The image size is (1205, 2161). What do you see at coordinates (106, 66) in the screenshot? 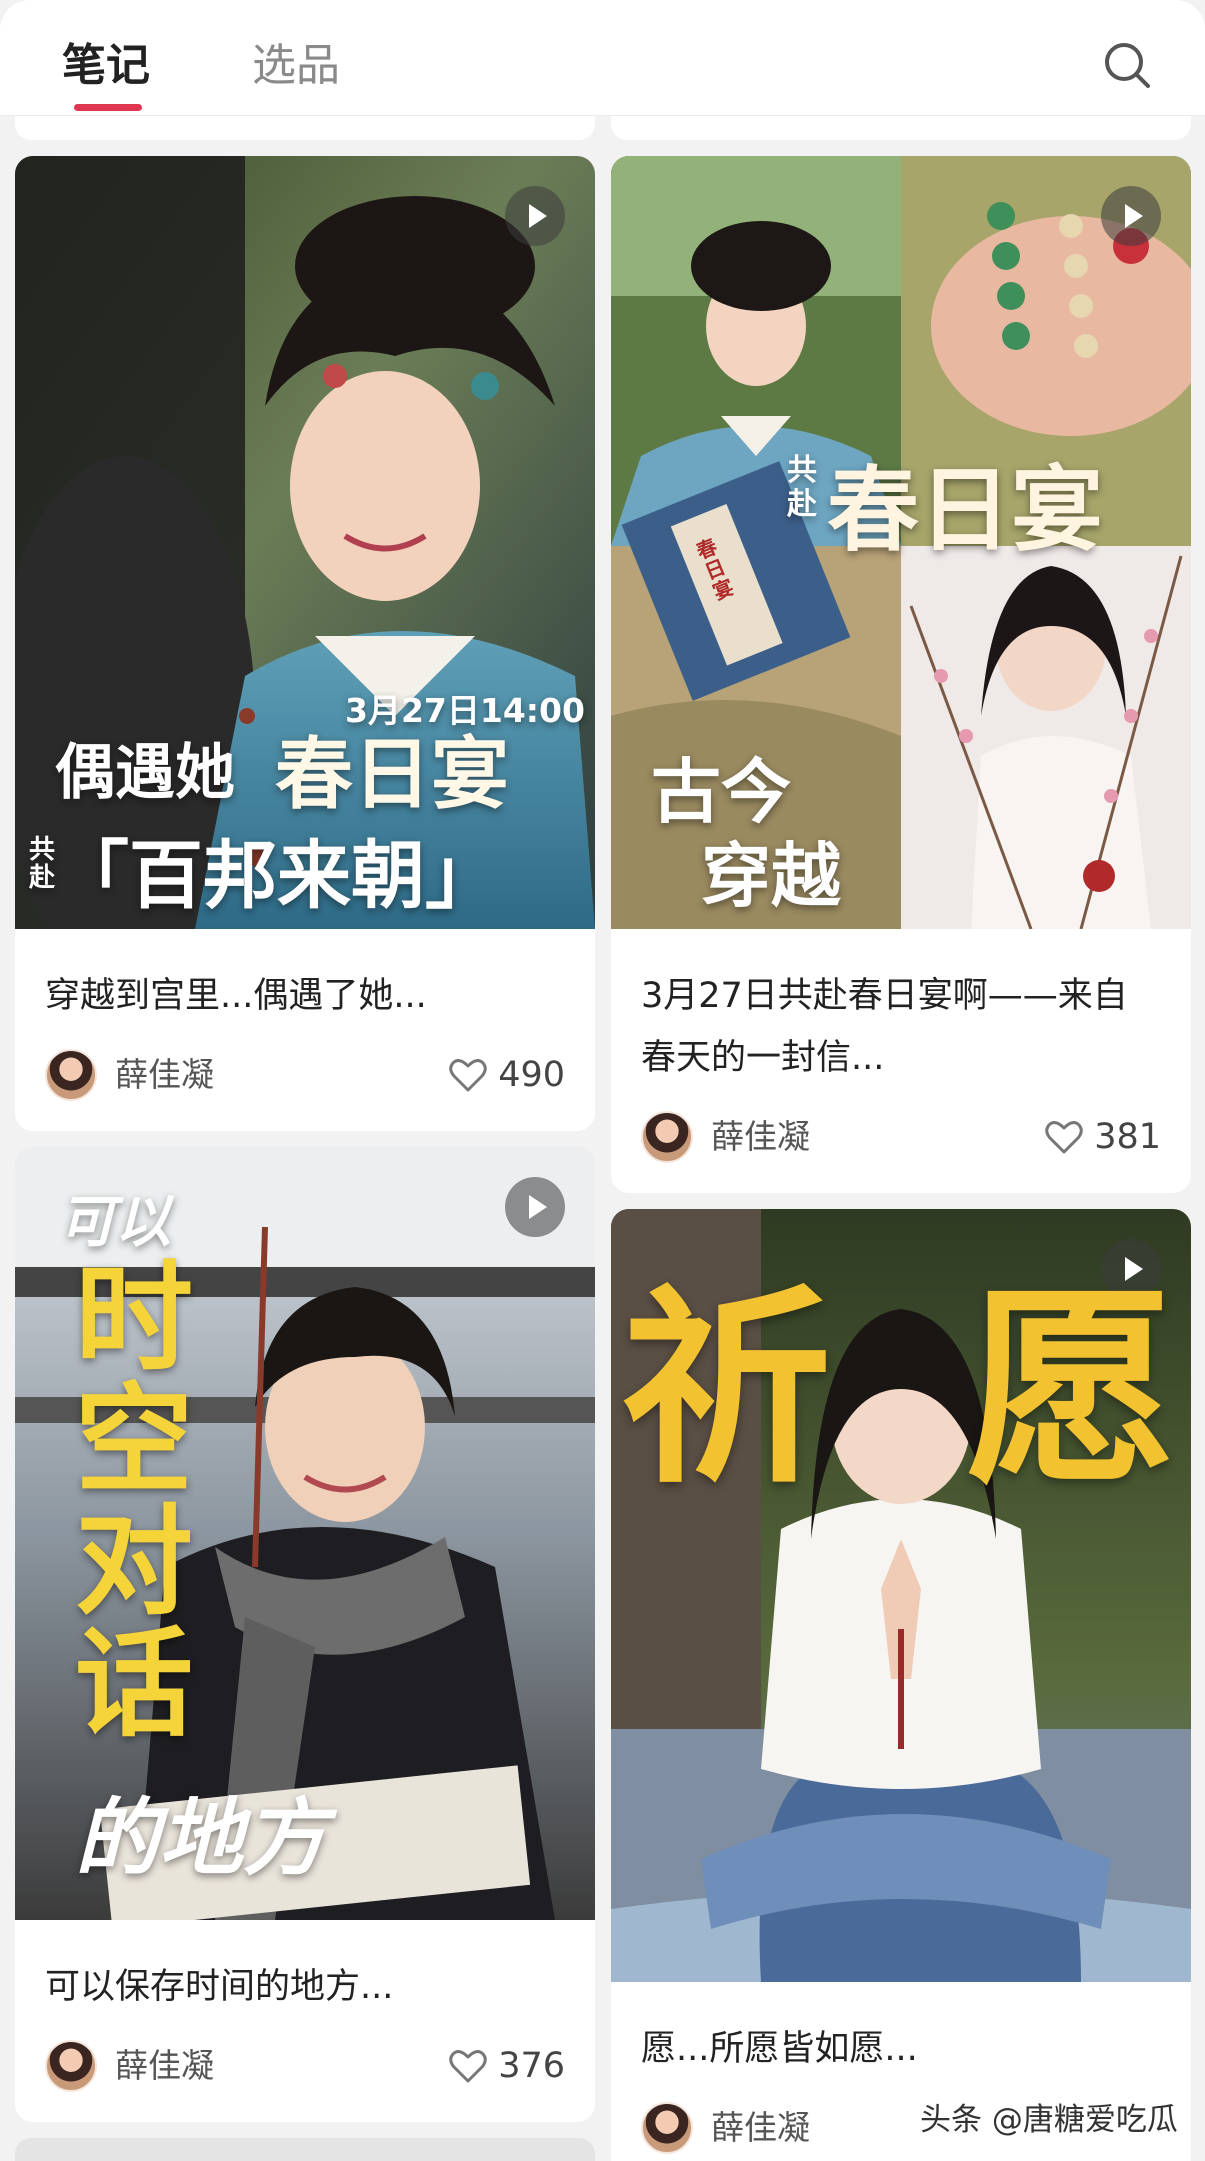
I see `tab-notes: 笔记` at bounding box center [106, 66].